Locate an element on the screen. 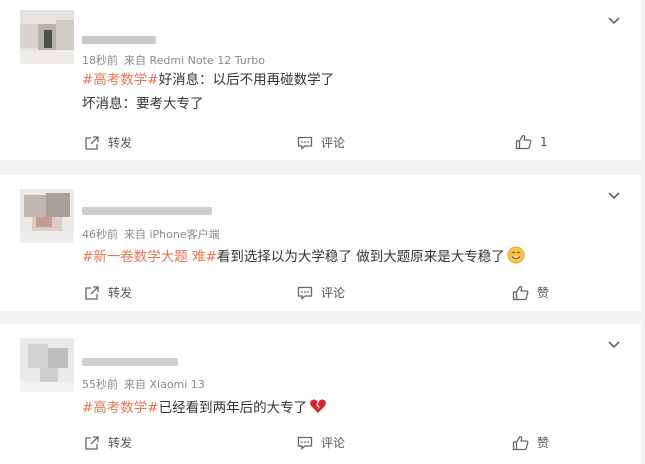 The image size is (645, 464). post-body: 看到选择以为大学稳了 做到大题原来是大专稳了 is located at coordinates (360, 257).